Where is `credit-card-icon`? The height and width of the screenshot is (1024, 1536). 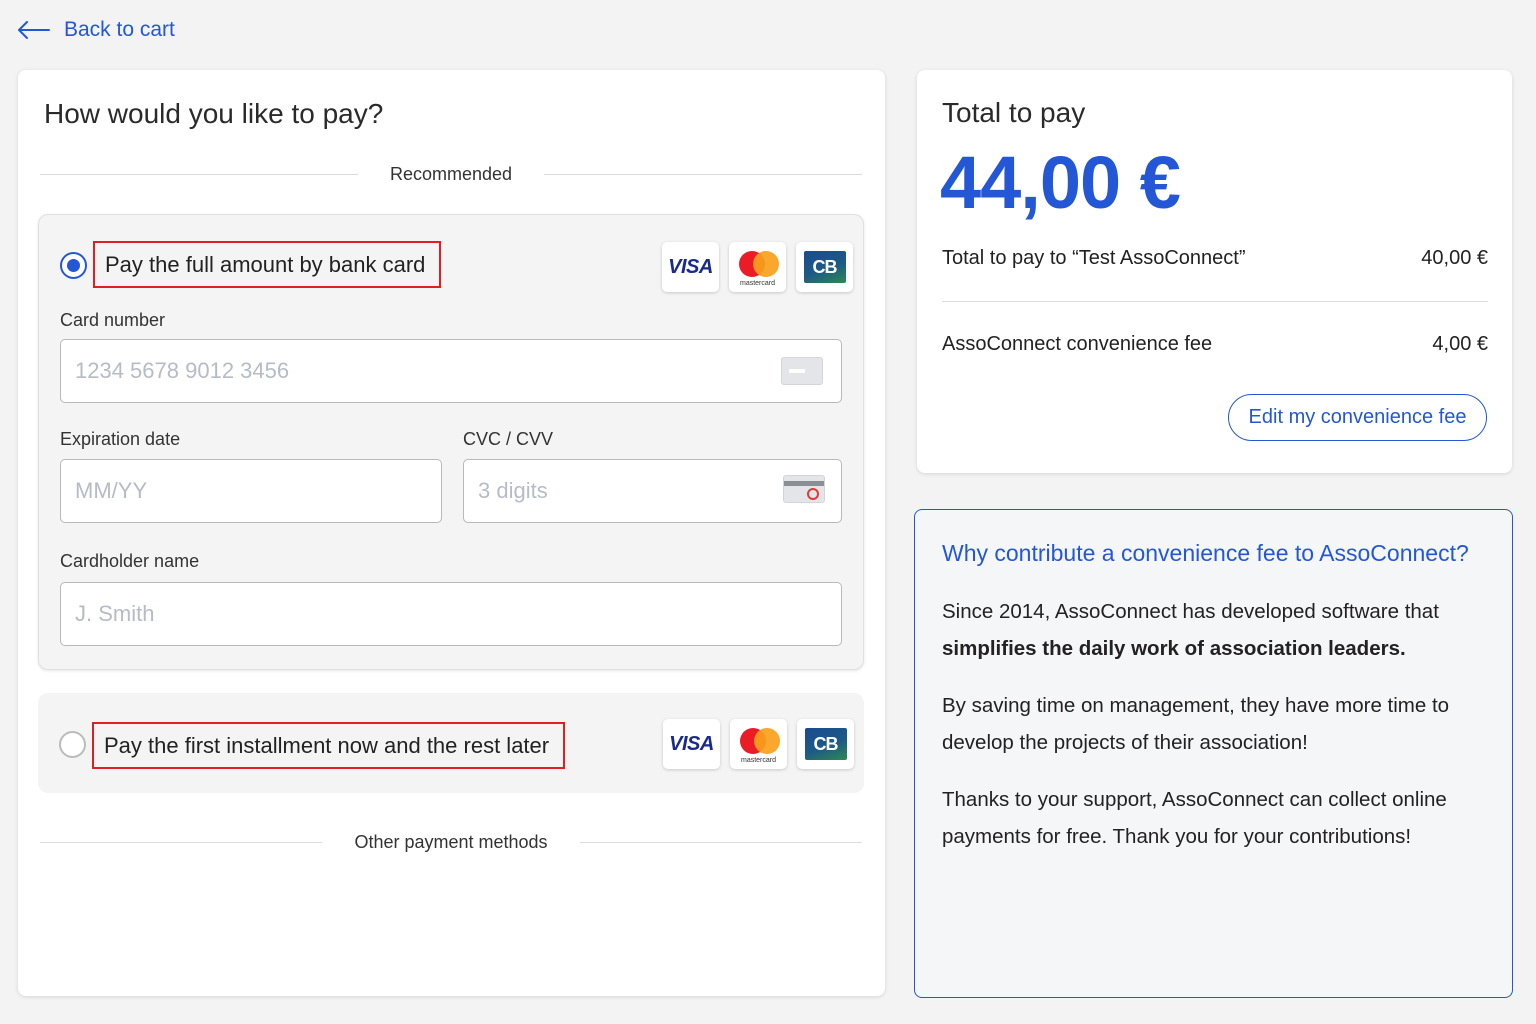 credit-card-icon is located at coordinates (802, 371).